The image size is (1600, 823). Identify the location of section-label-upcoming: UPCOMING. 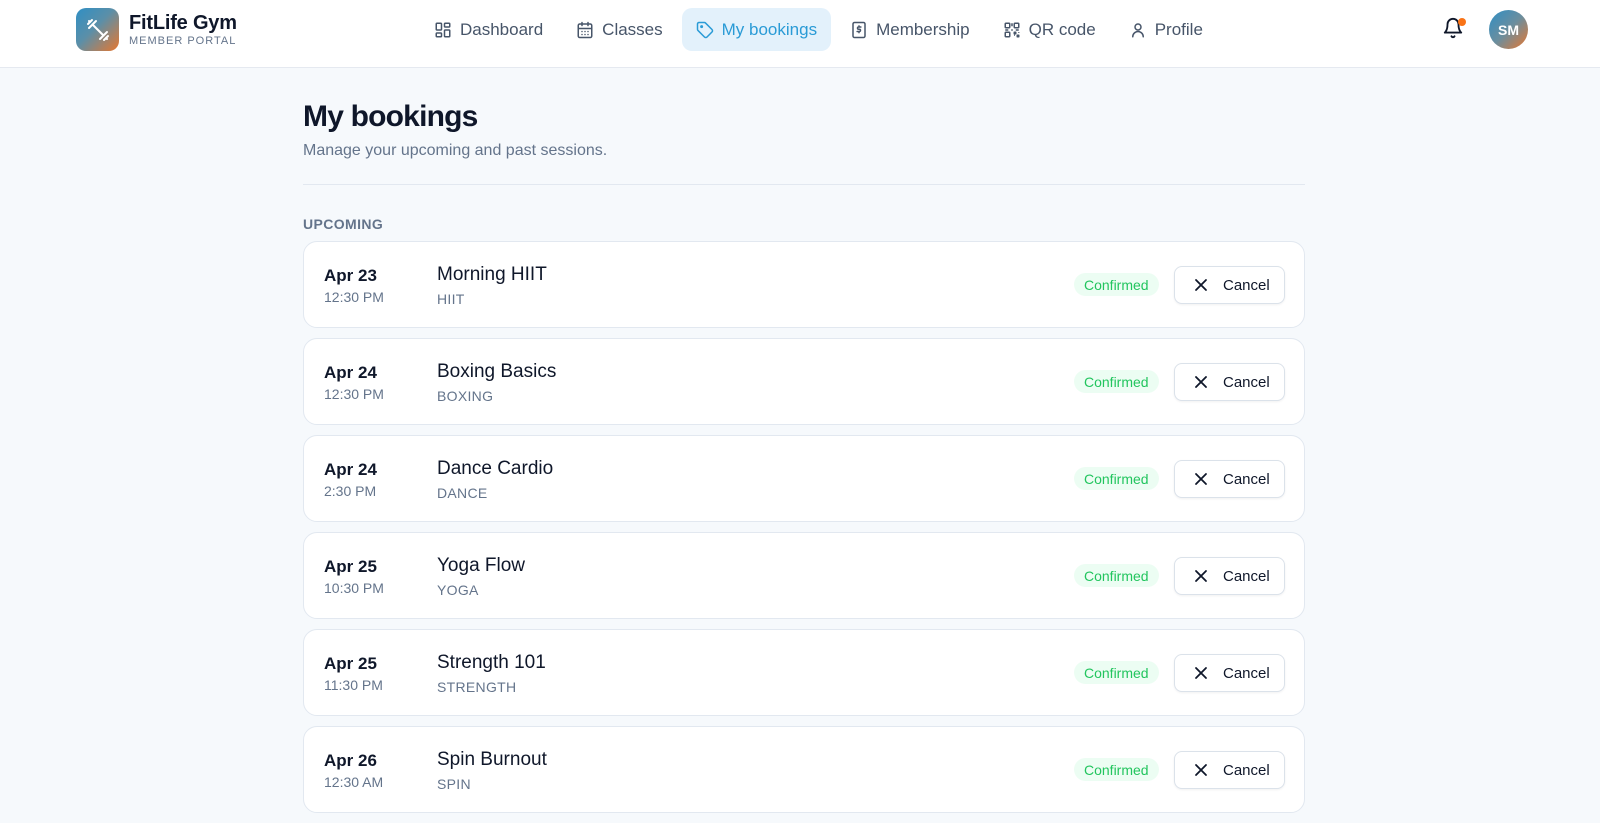
(343, 224).